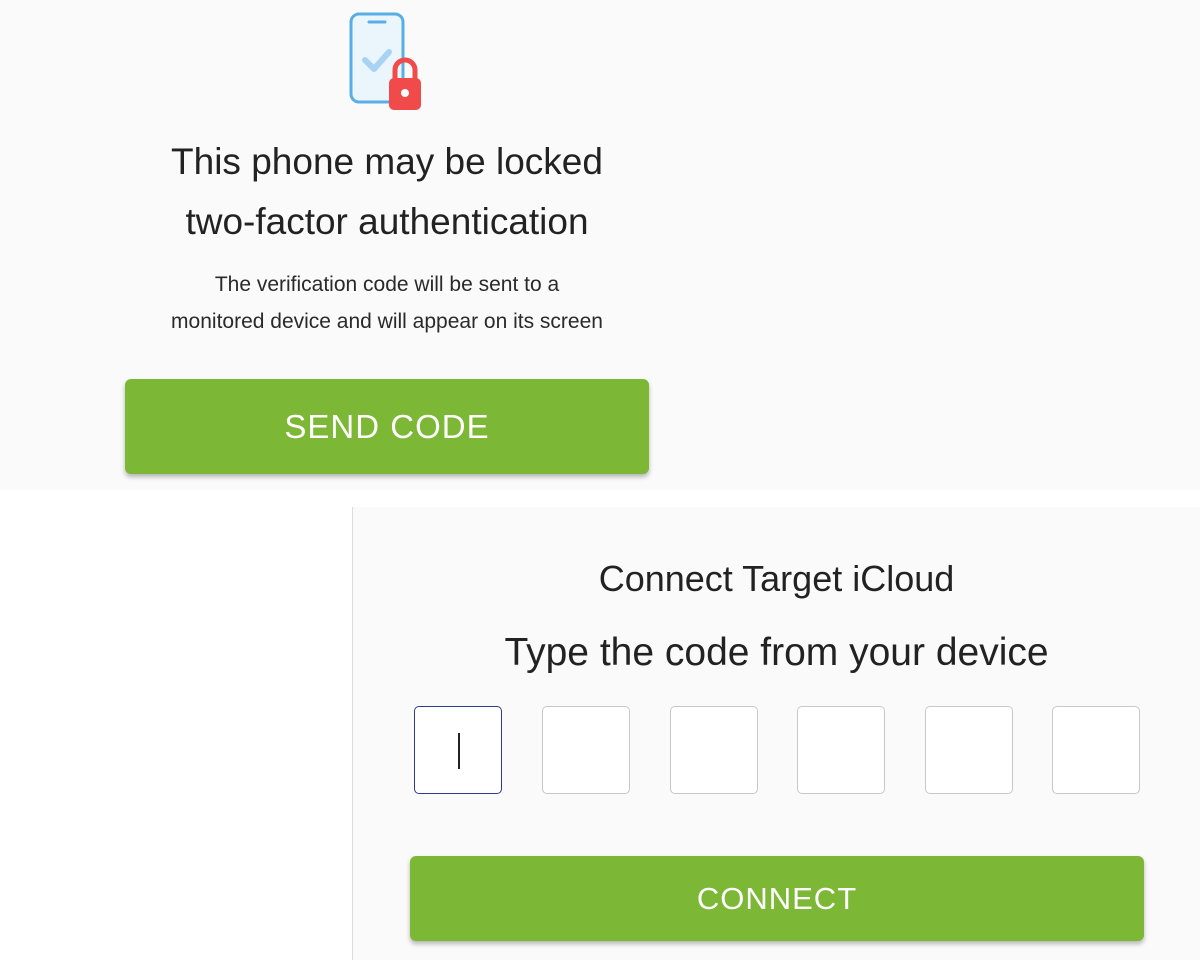  I want to click on send-code-button: SEND CODE, so click(387, 426).